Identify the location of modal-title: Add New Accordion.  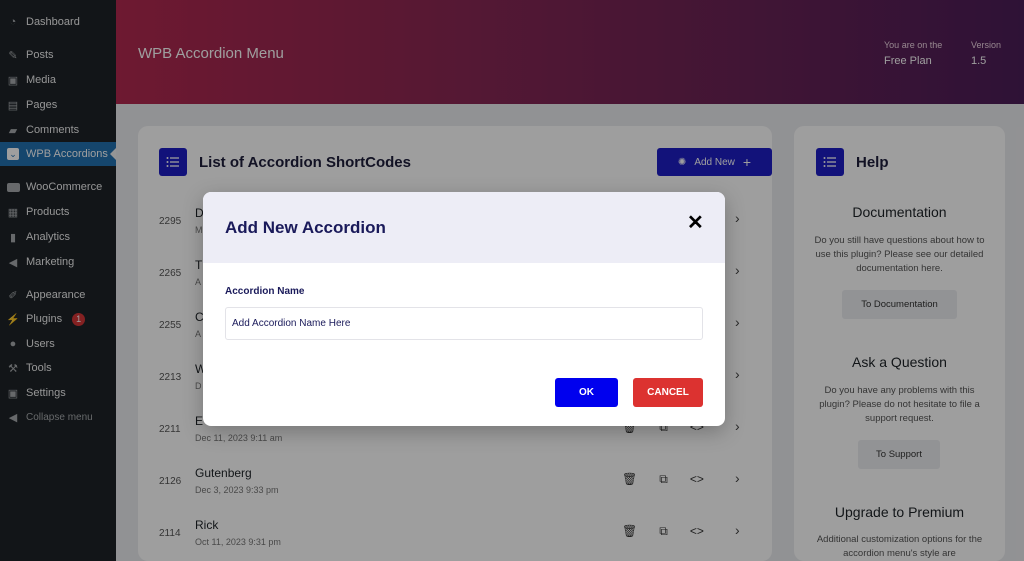
(305, 227).